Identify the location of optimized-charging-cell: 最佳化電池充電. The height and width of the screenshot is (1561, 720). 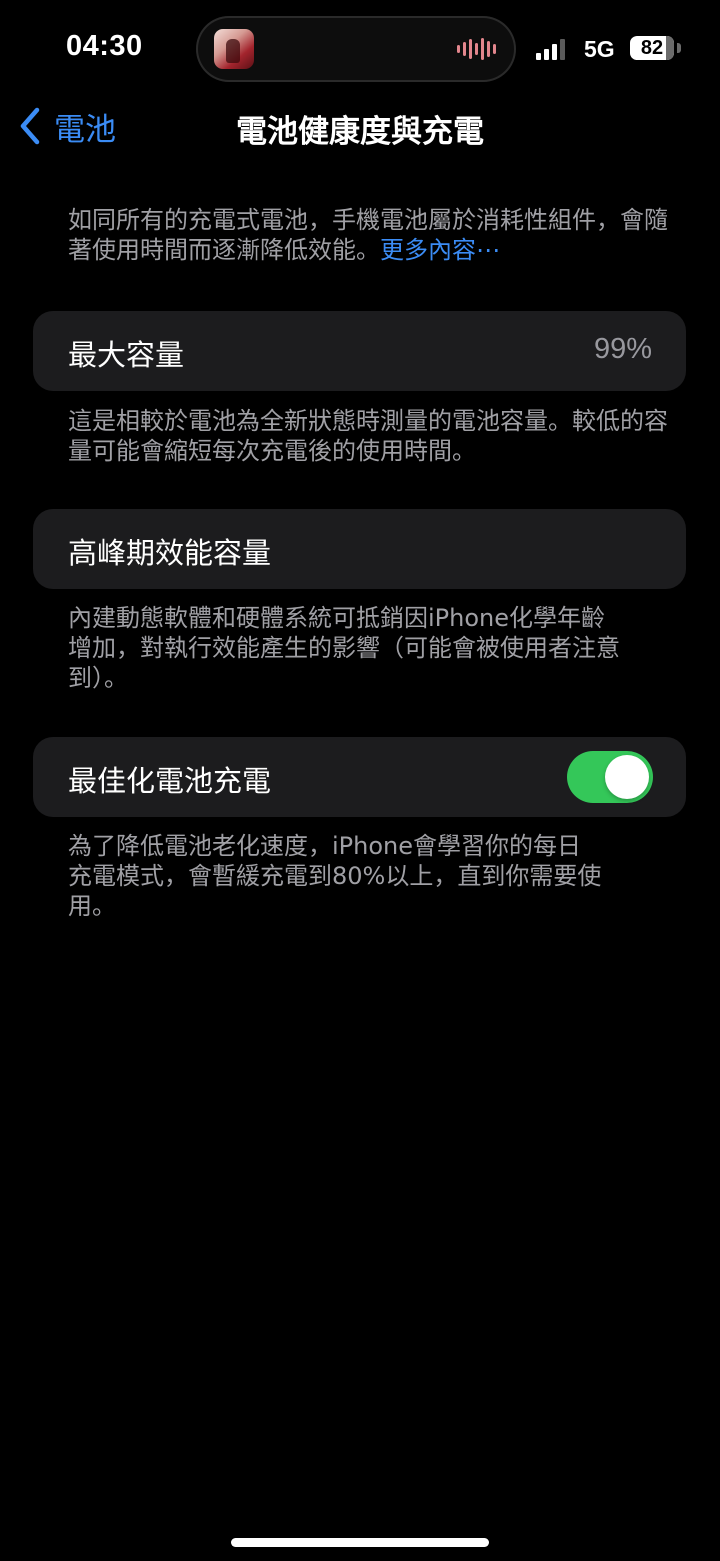
(359, 777).